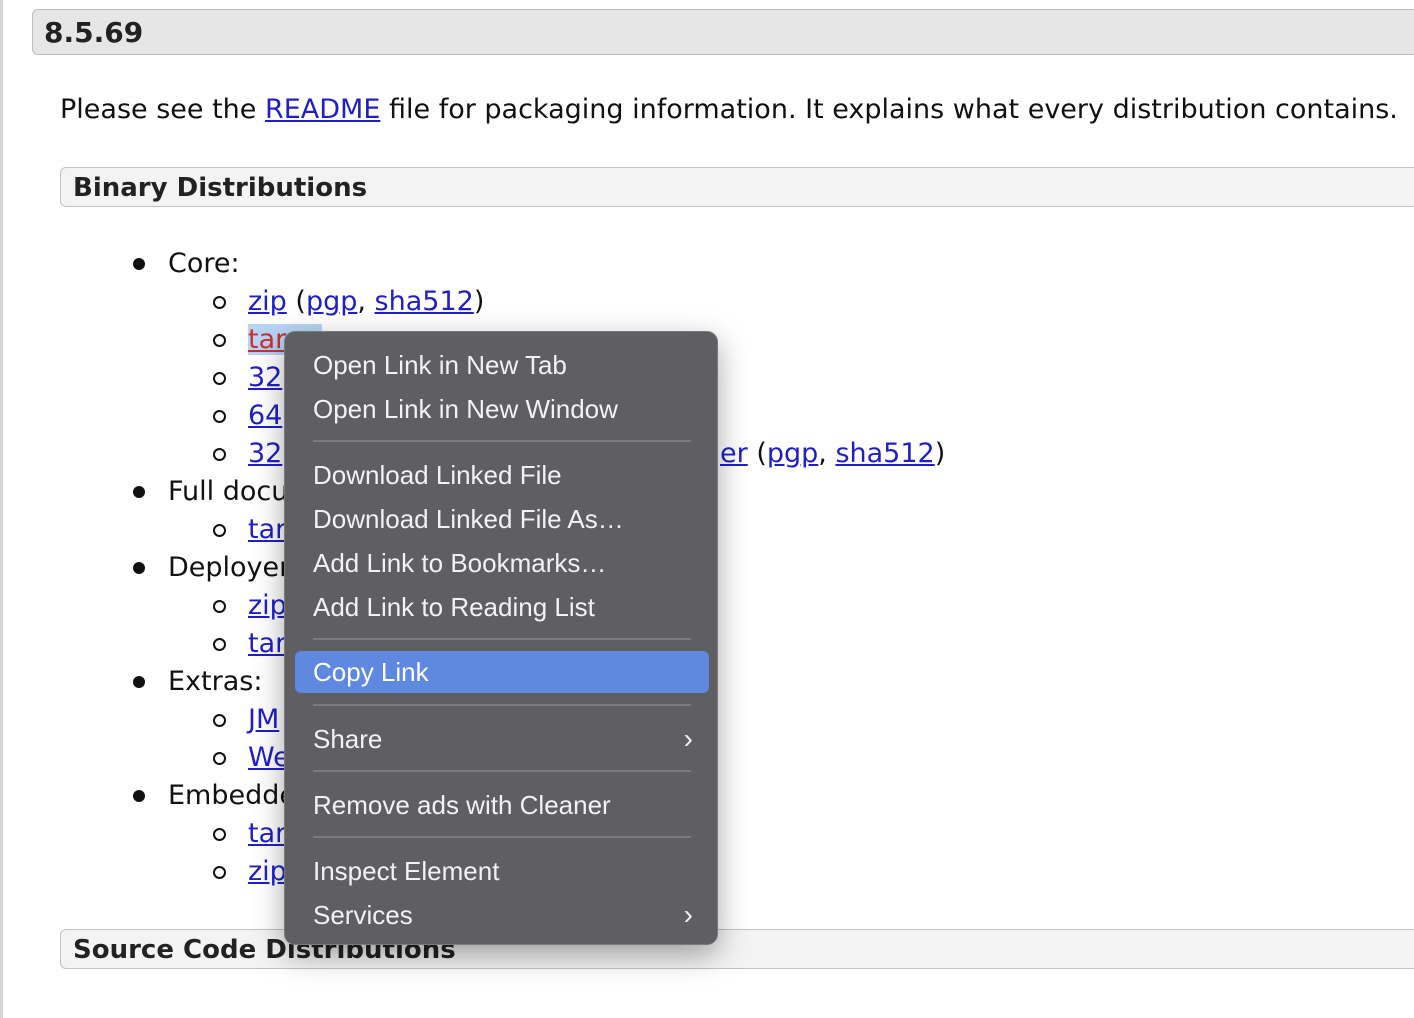 The height and width of the screenshot is (1018, 1414). I want to click on core-item5-tail-link: er, so click(734, 453).